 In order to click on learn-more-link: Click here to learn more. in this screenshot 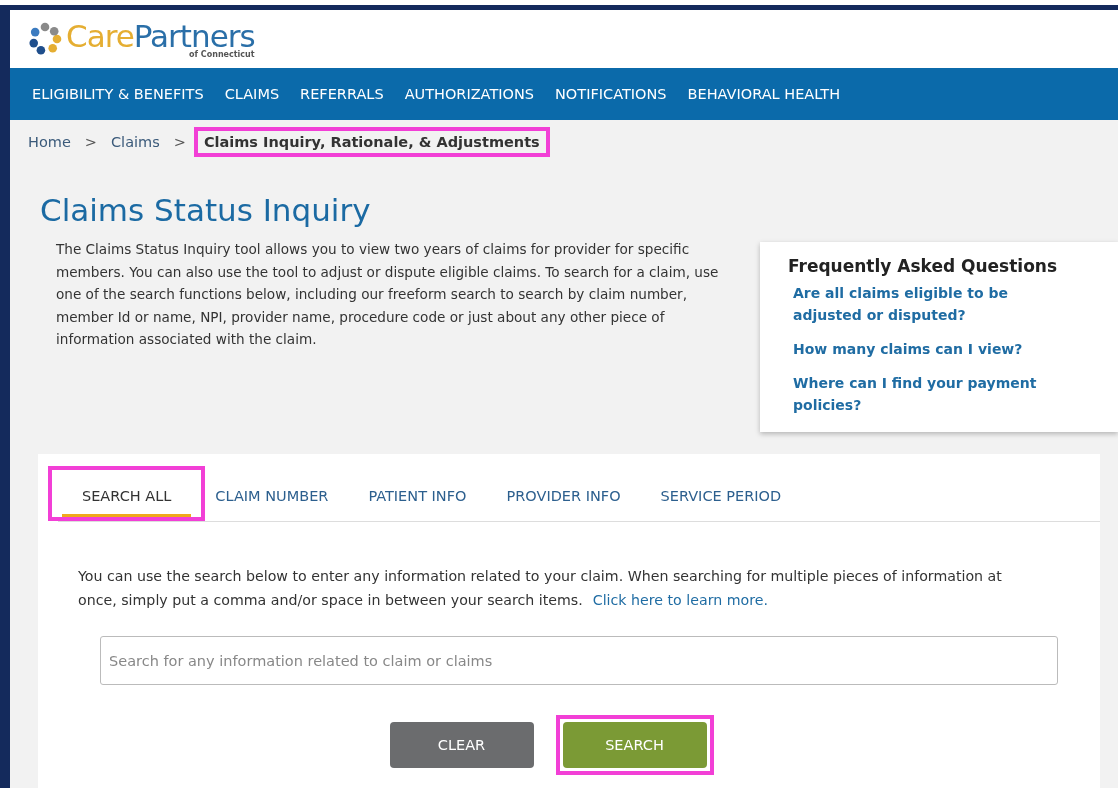, I will do `click(680, 600)`.